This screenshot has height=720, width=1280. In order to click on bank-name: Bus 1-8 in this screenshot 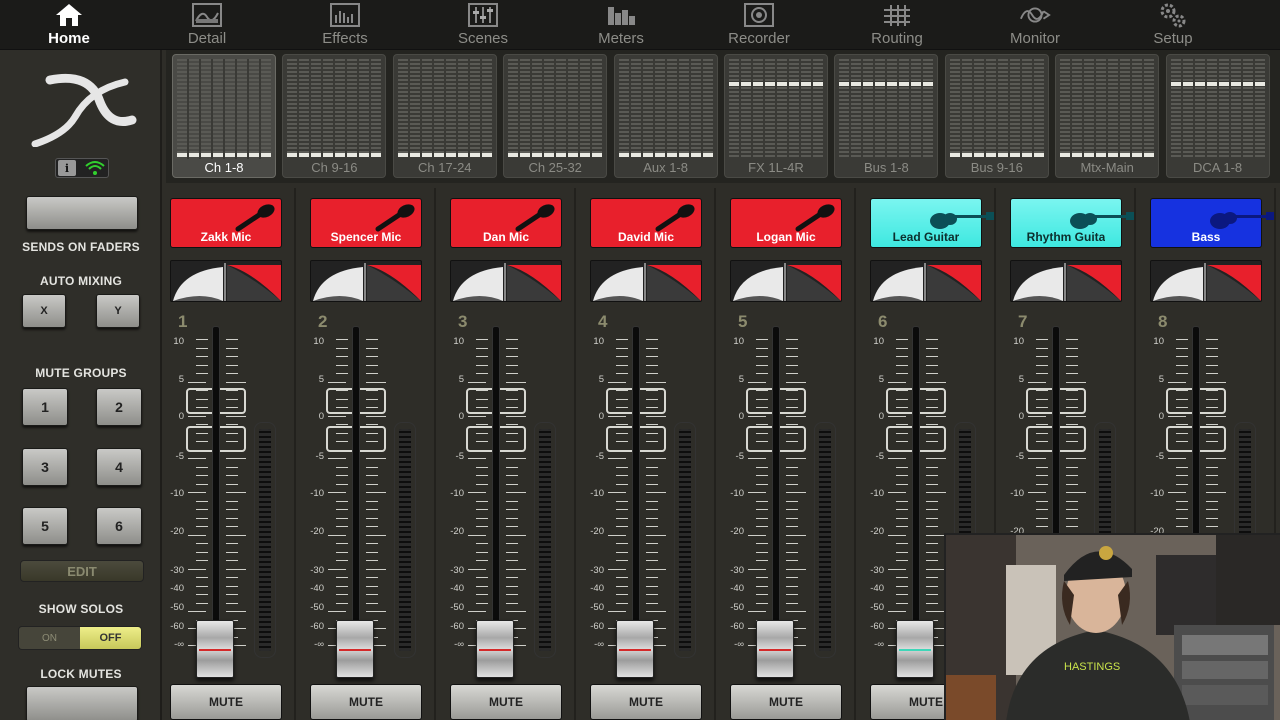, I will do `click(886, 167)`.